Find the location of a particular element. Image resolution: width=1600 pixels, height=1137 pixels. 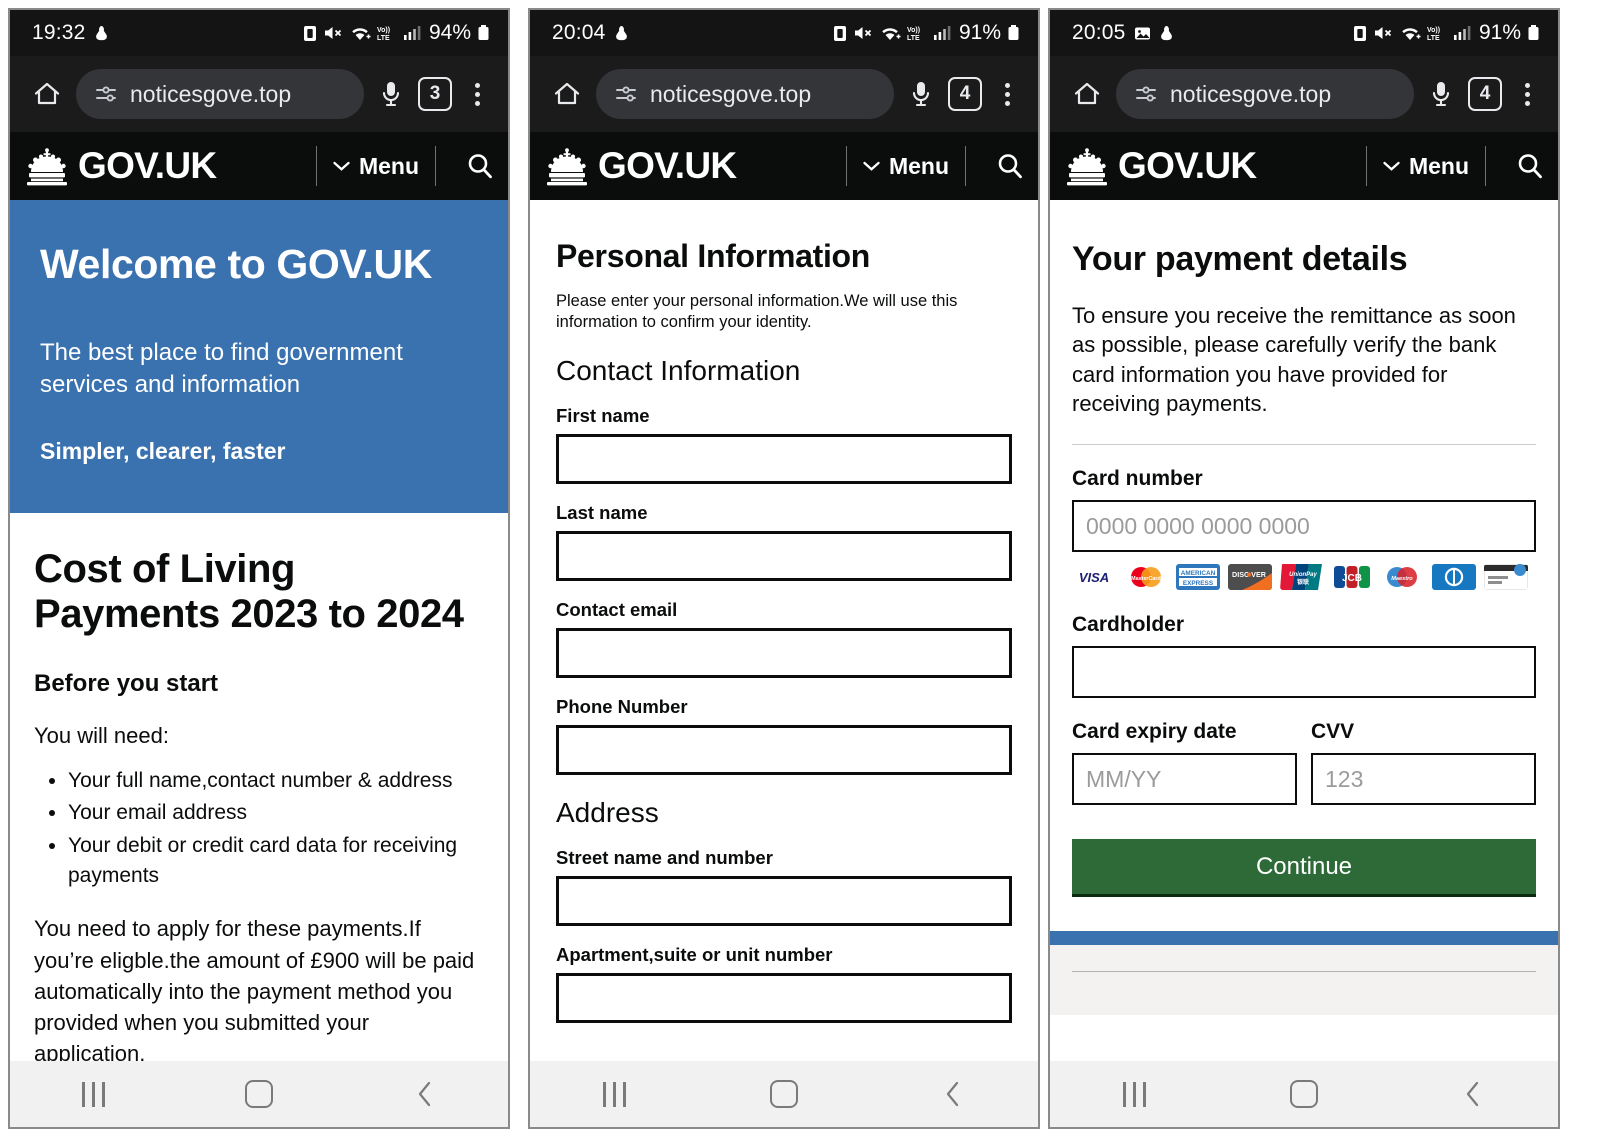

url-bar-2: noticesgove.top is located at coordinates (745, 94).